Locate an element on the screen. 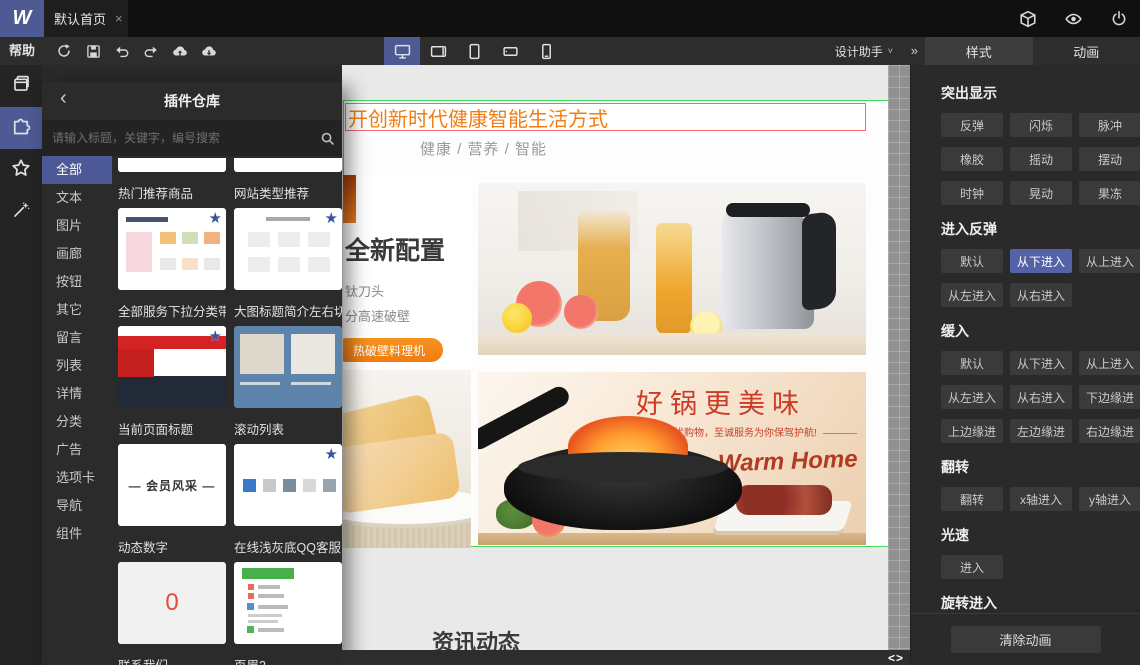  anim-button-上边缘进: 上边缘进 is located at coordinates (972, 431).